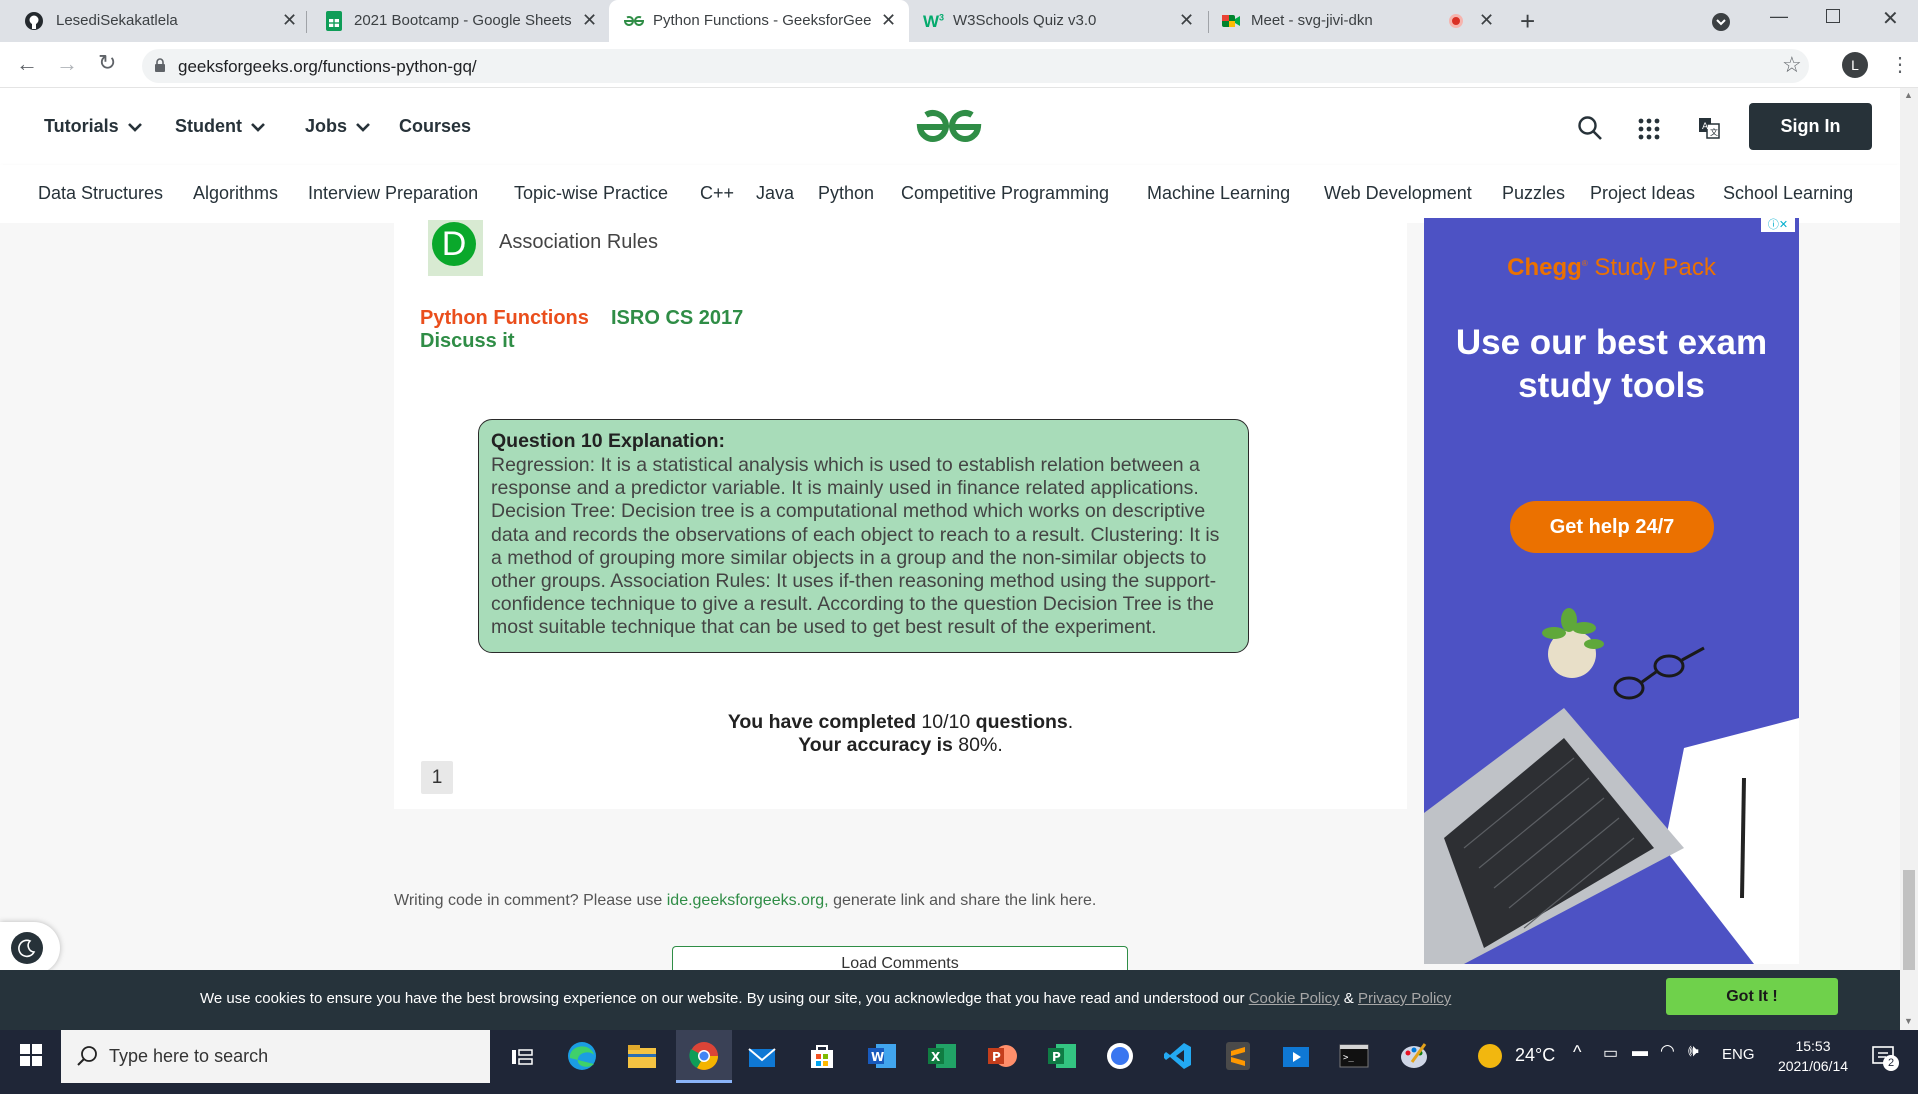  I want to click on browser-tab-meet: Meet - svg-jivi-dkn ✕, so click(1357, 21).